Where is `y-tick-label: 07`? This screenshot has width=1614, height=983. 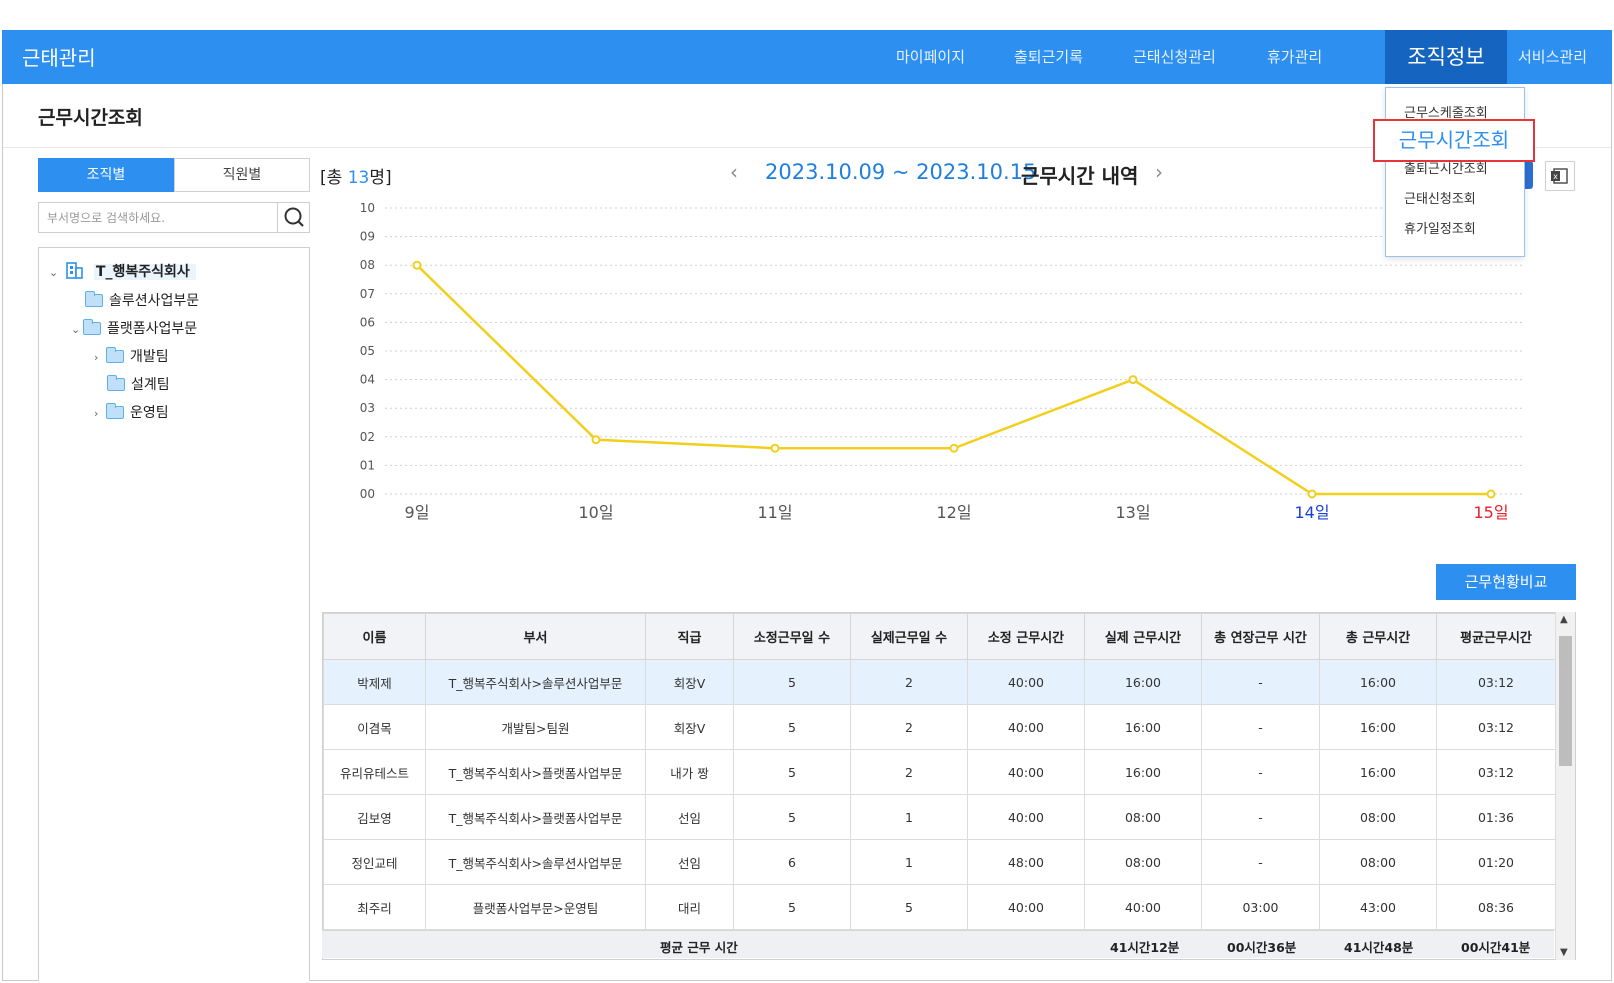 y-tick-label: 07 is located at coordinates (367, 294).